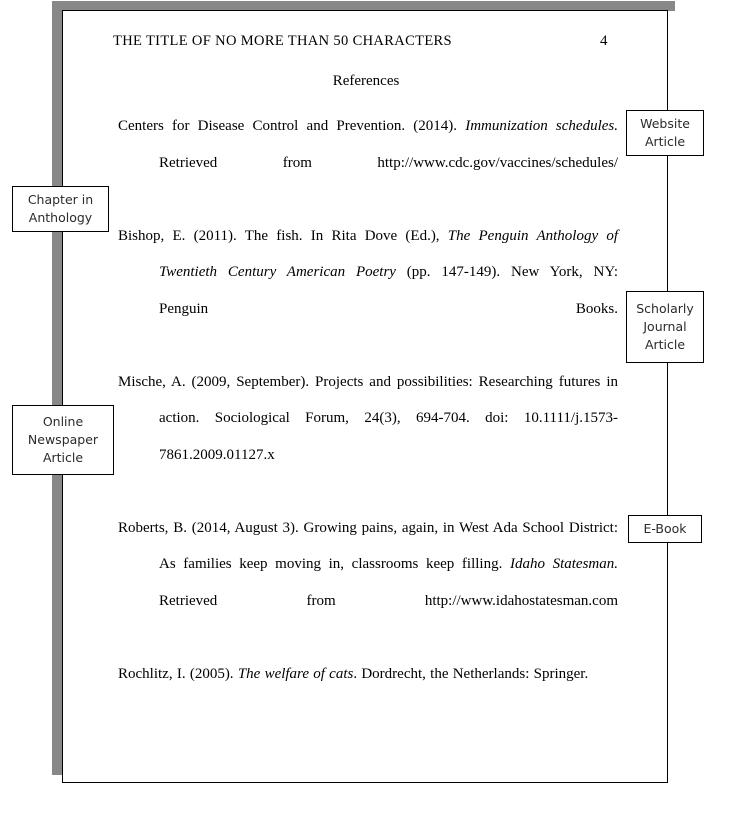 This screenshot has width=740, height=824. I want to click on running-head-title: THE TITLE OF NO MORE THAN 50 CHARACTERS, so click(282, 41).